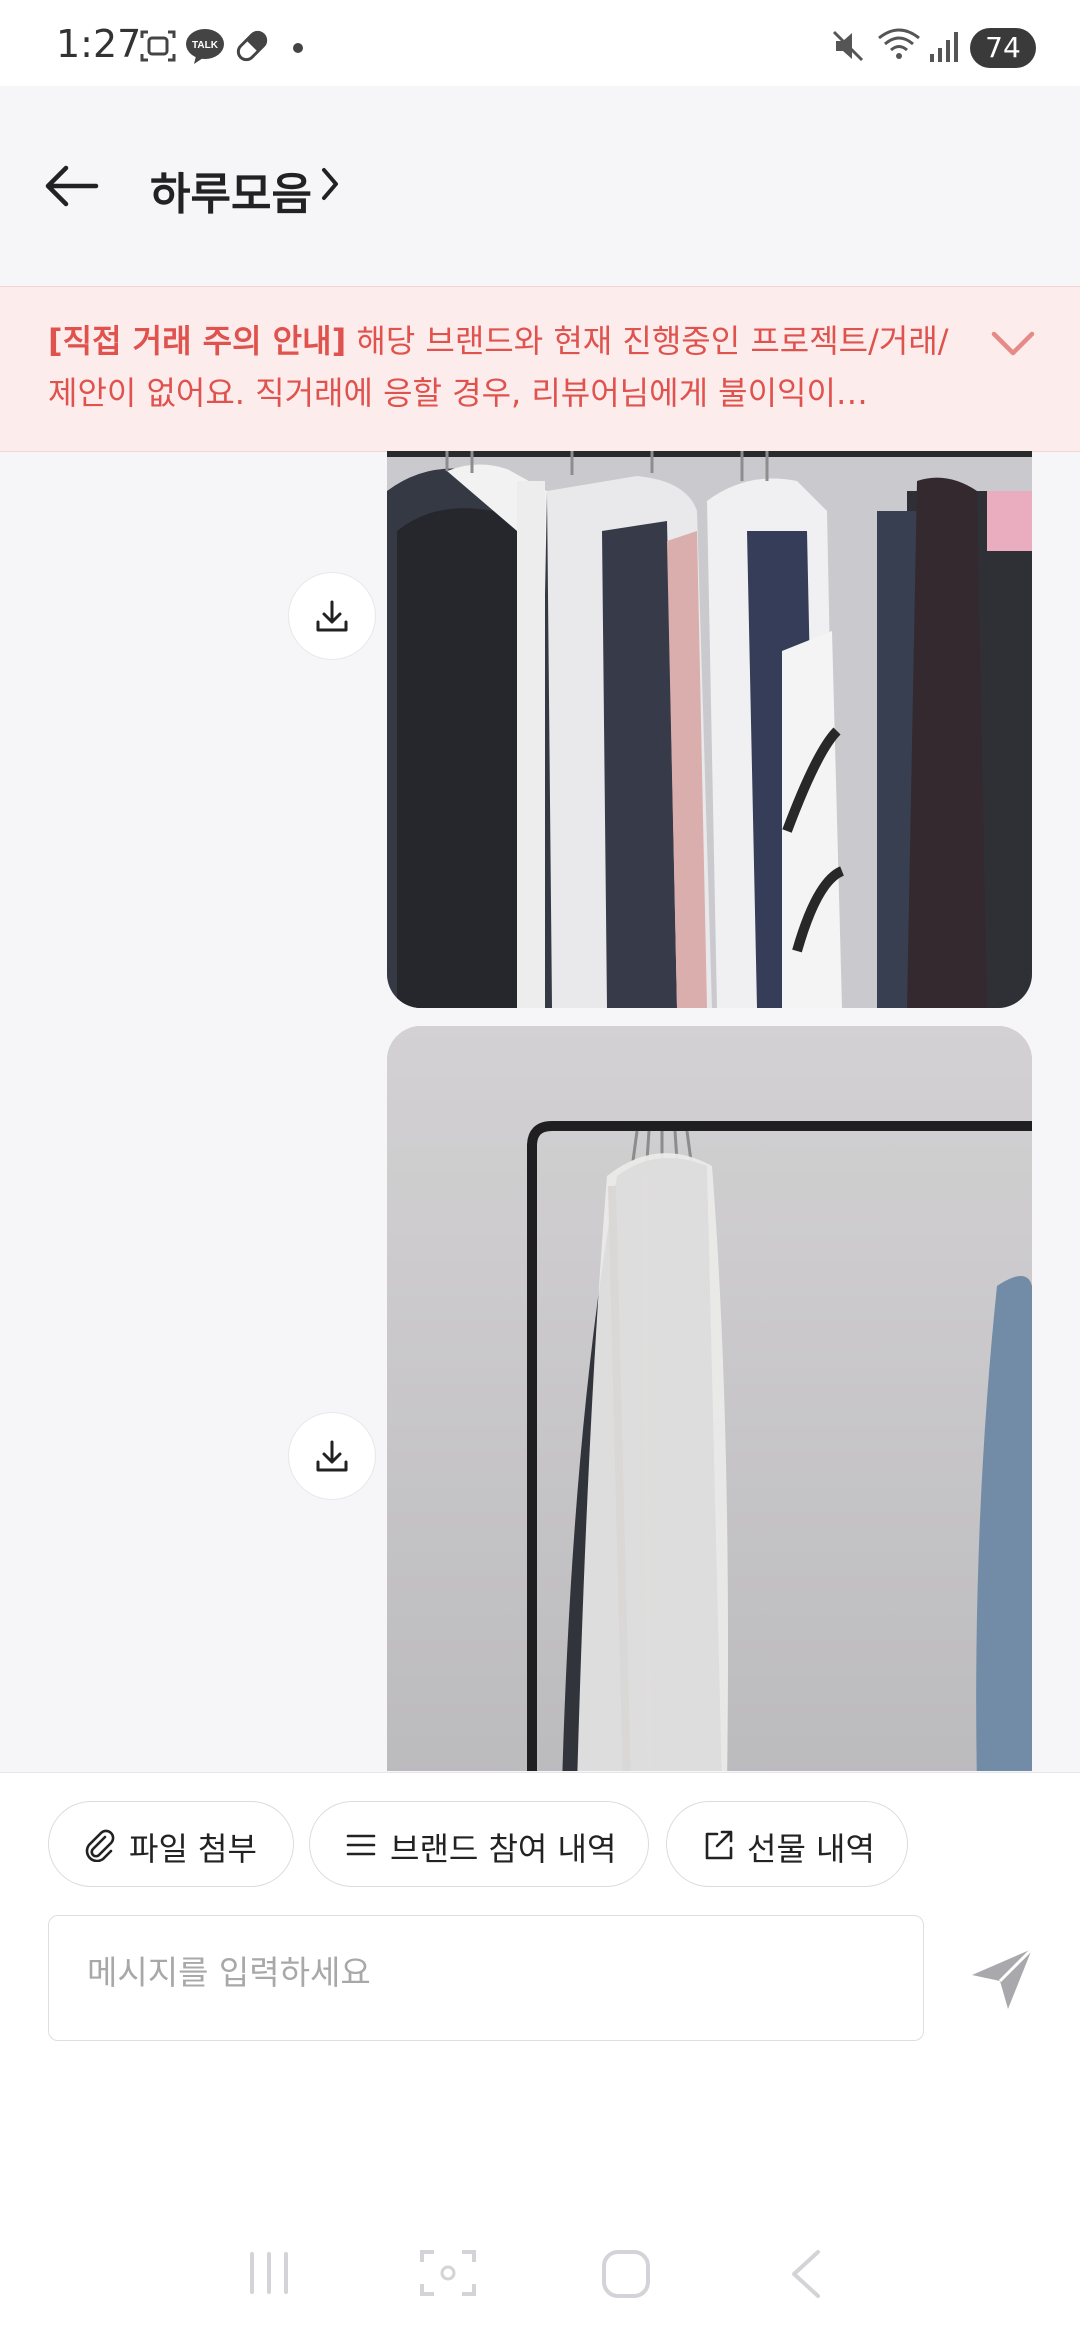 This screenshot has width=1080, height=2341. I want to click on recent-apps-icon, so click(269, 2273).